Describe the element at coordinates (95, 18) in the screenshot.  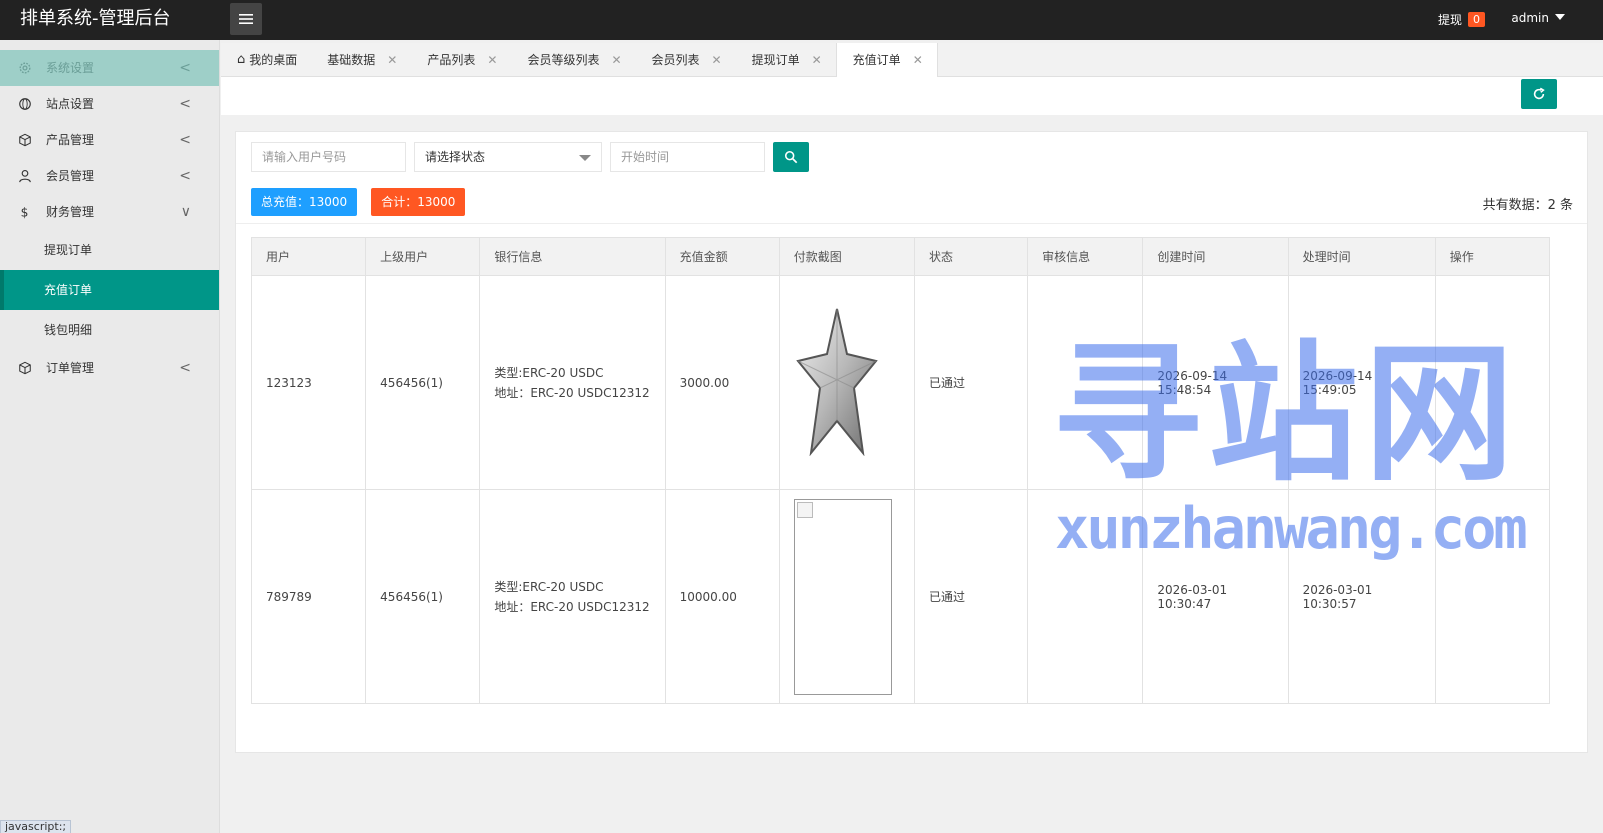
I see `app-title: 排单系统-管理后台` at that location.